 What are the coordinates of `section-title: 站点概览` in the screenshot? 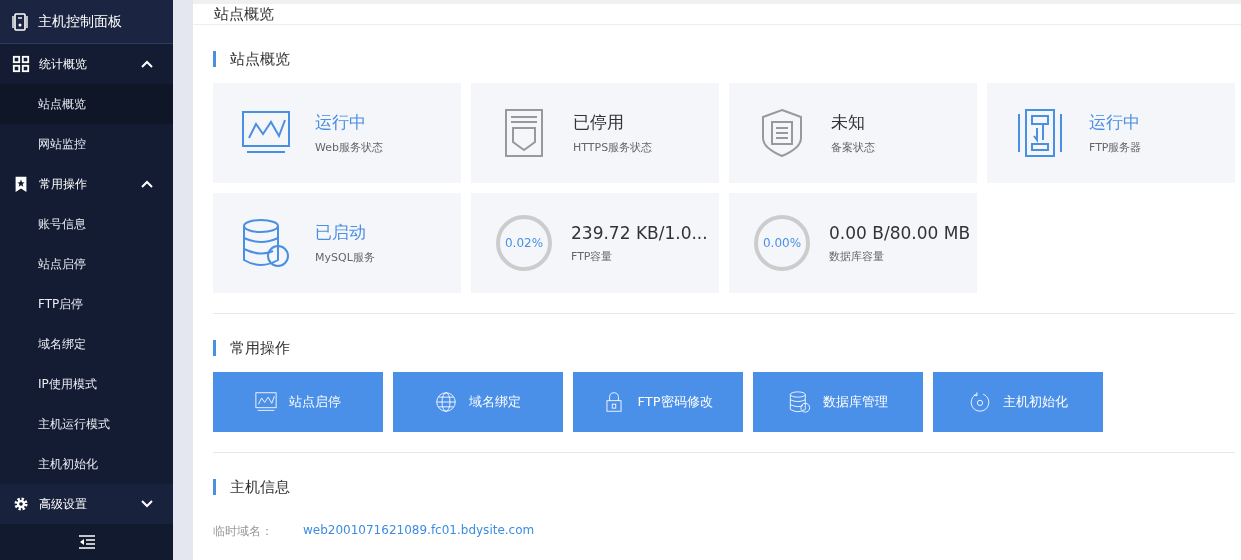 It's located at (724, 59).